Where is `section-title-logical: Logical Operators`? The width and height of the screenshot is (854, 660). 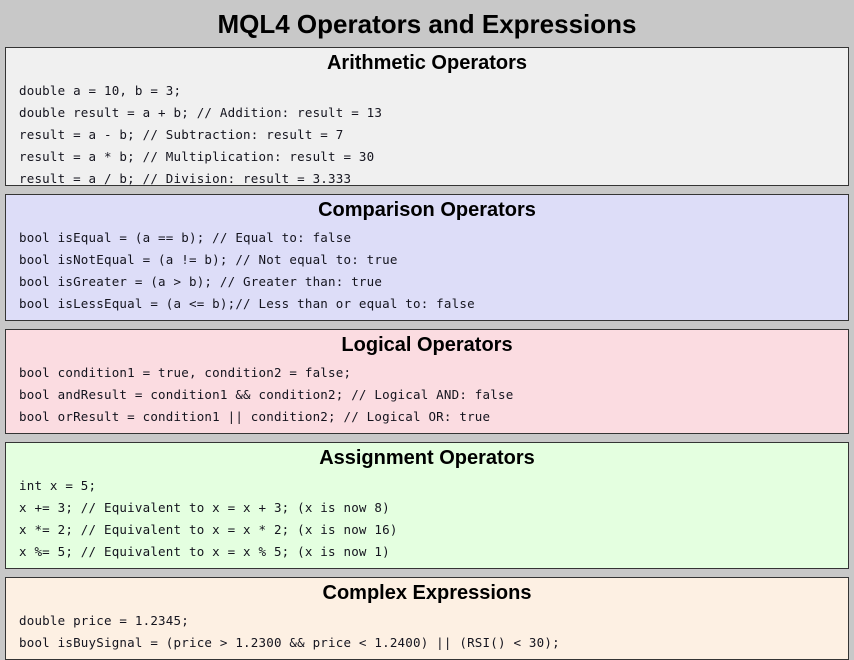 section-title-logical: Logical Operators is located at coordinates (427, 345).